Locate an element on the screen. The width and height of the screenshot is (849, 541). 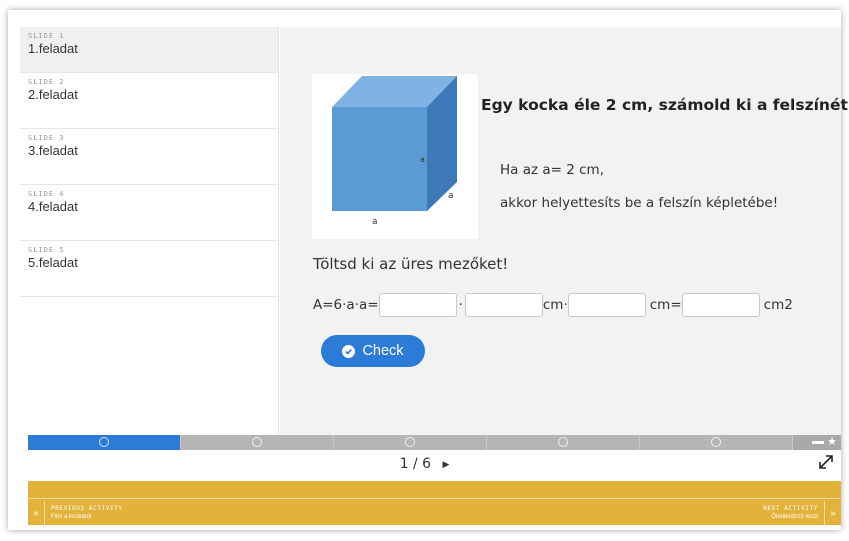
check-circle-icon is located at coordinates (349, 351).